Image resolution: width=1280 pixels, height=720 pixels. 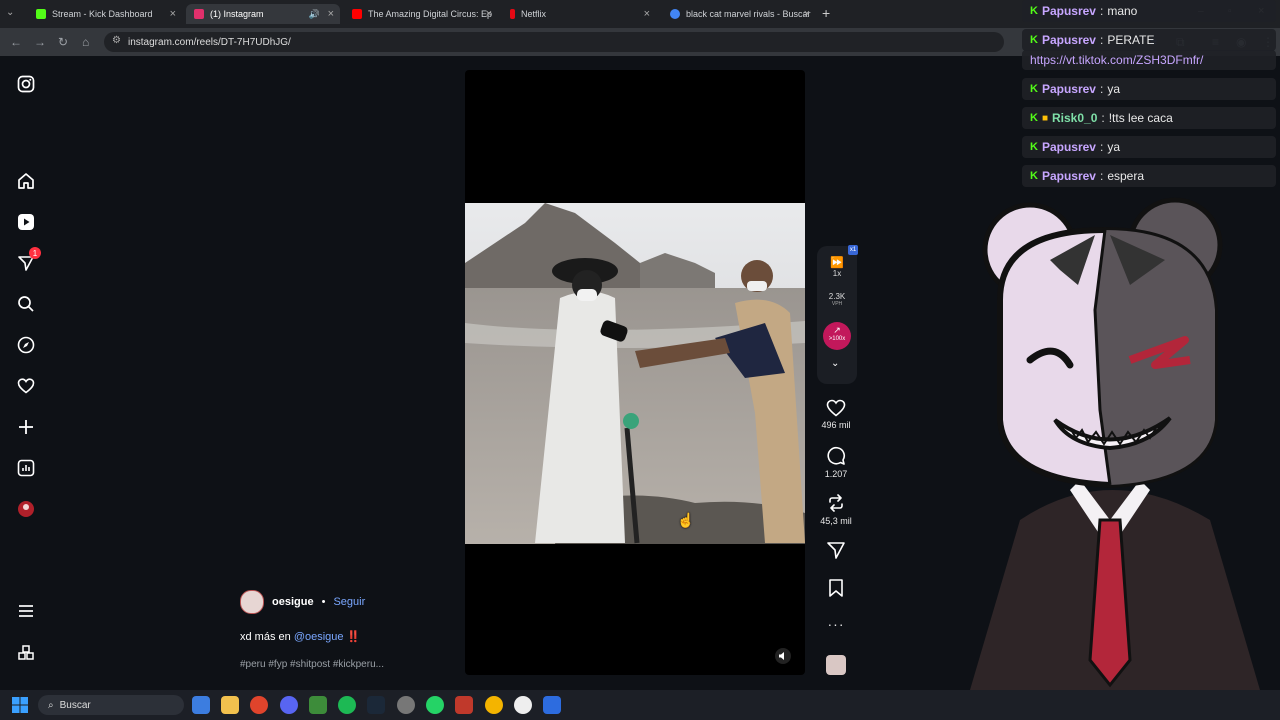 What do you see at coordinates (1117, 60) in the screenshot?
I see `chat-link-text: https://vt.tiktok.com/ZSH3DFmfr/` at bounding box center [1117, 60].